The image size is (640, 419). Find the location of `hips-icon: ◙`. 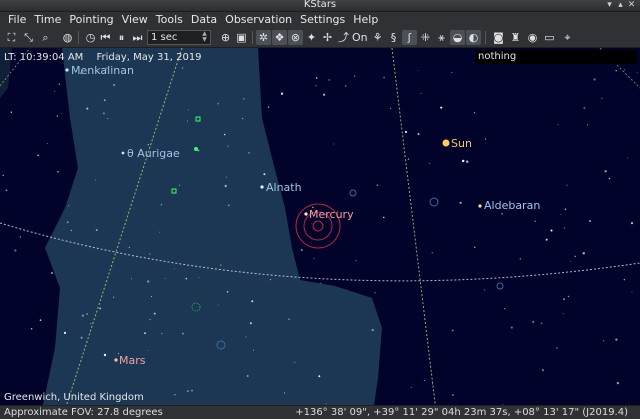

hips-icon: ◙ is located at coordinates (498, 37).